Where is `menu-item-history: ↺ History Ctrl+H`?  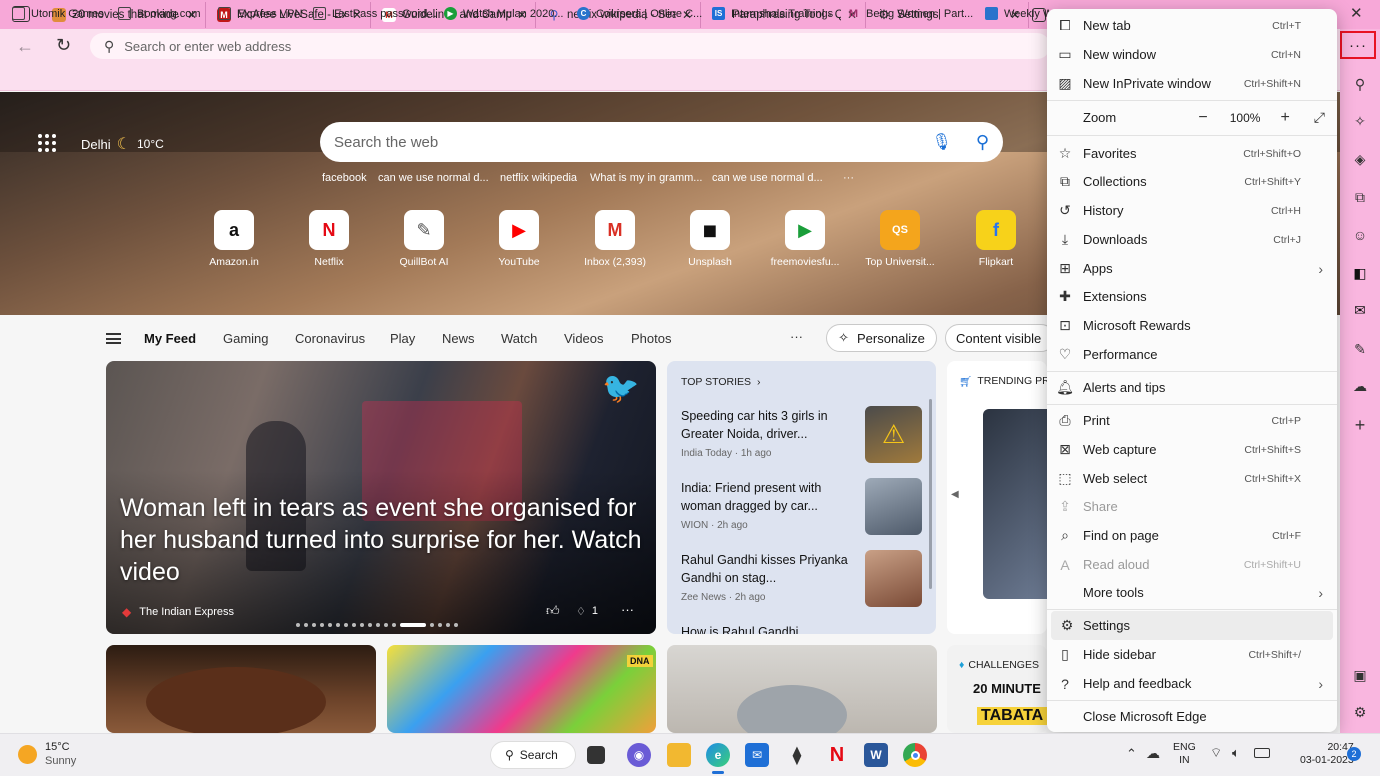 menu-item-history: ↺ History Ctrl+H is located at coordinates (1192, 210).